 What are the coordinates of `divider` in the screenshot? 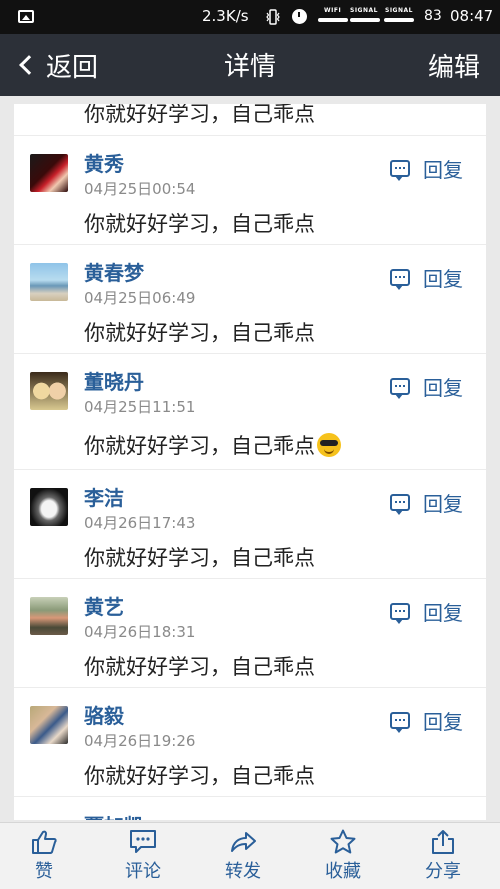 It's located at (250, 796).